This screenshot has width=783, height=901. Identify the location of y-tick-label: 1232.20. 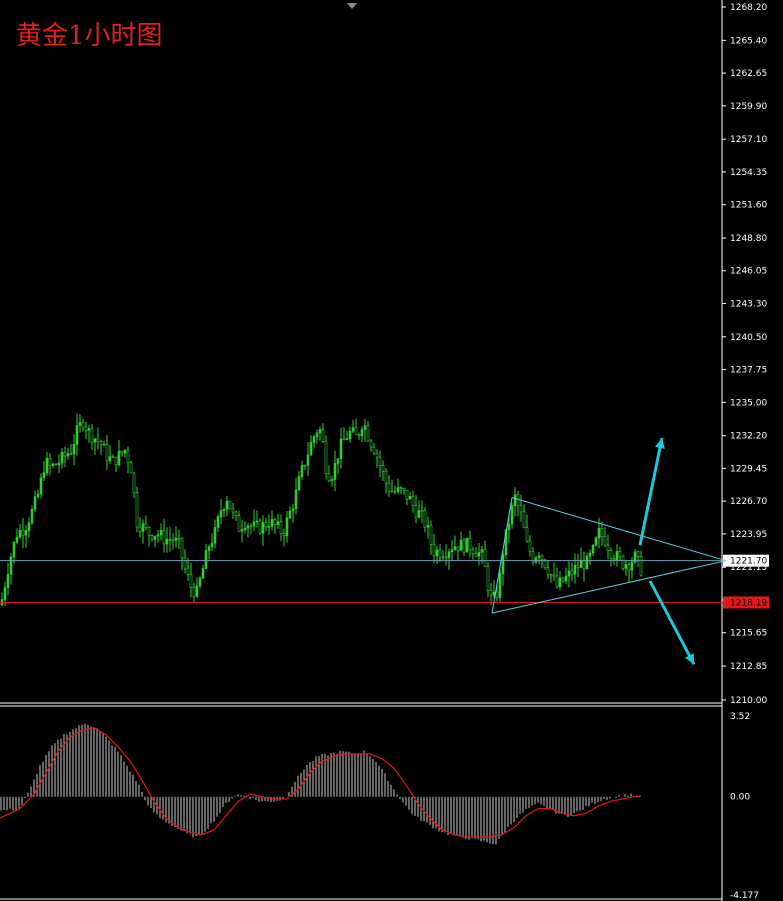
(748, 437).